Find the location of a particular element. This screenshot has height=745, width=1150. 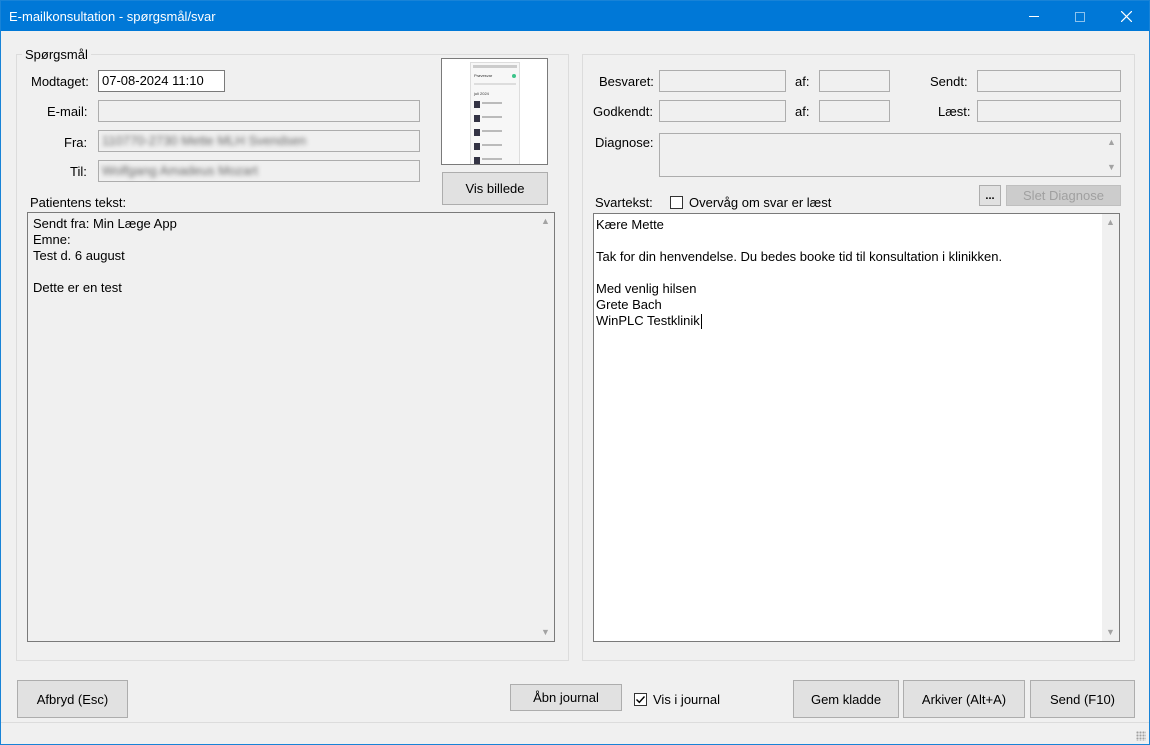

minimize-icon is located at coordinates (1034, 17).